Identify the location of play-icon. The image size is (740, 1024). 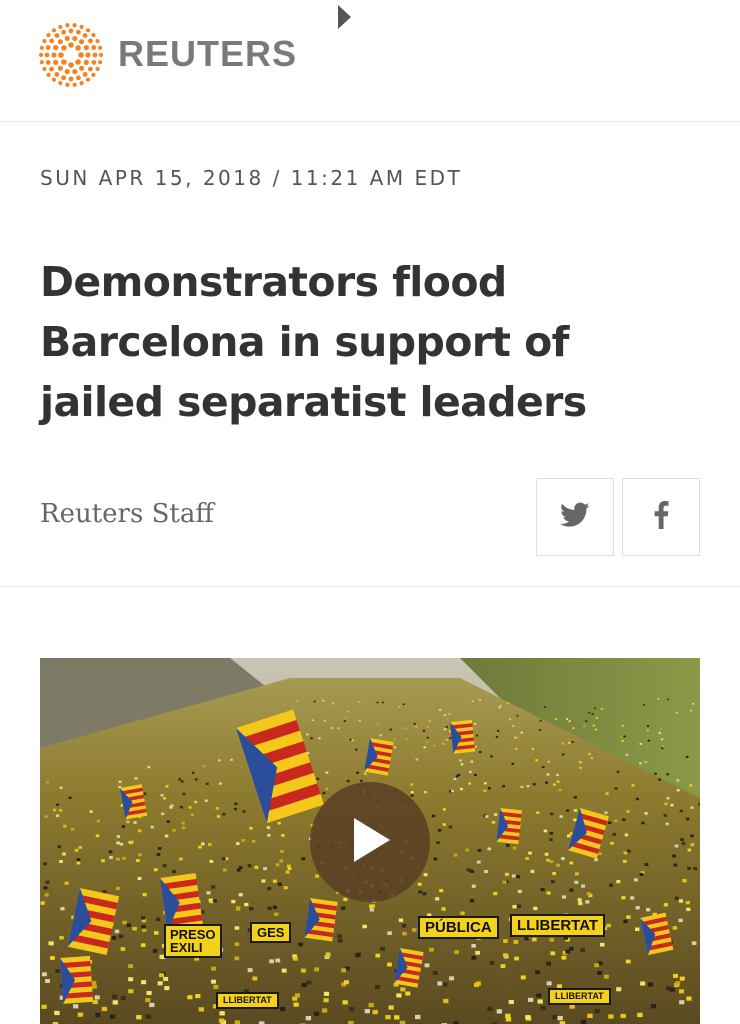
(370, 842).